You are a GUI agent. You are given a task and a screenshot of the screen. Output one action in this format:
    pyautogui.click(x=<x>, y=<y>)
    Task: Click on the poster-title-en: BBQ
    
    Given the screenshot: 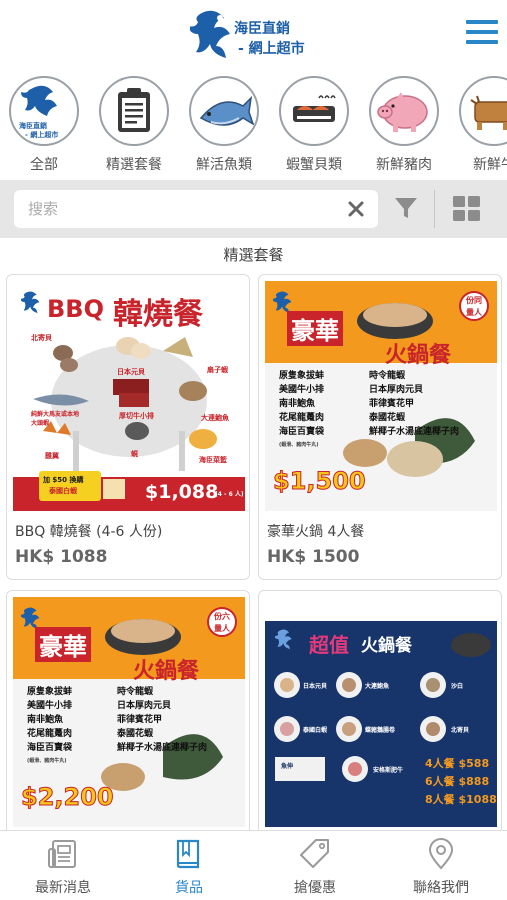 What is the action you would take?
    pyautogui.click(x=75, y=309)
    